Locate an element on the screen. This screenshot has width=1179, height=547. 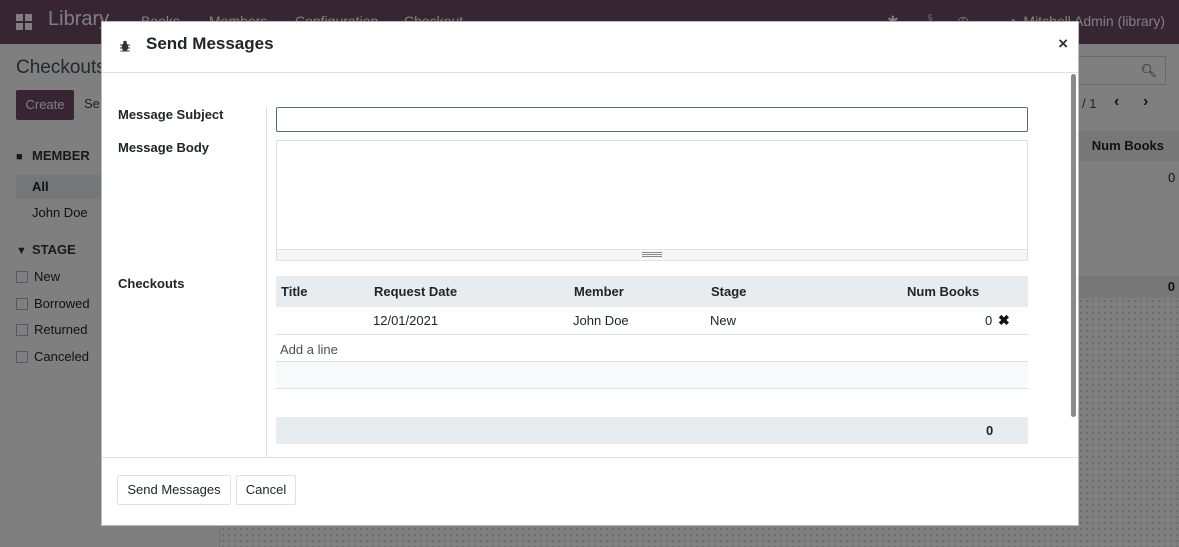
label-separator is located at coordinates (266, 281).